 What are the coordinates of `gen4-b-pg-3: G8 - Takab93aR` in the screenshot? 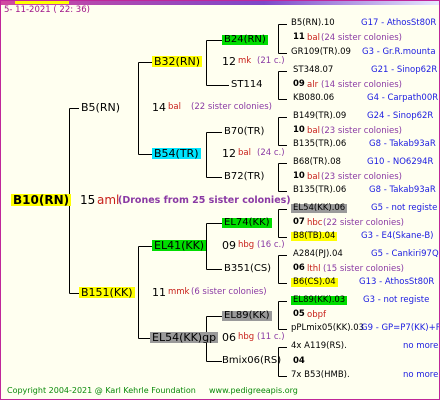 It's located at (402, 190).